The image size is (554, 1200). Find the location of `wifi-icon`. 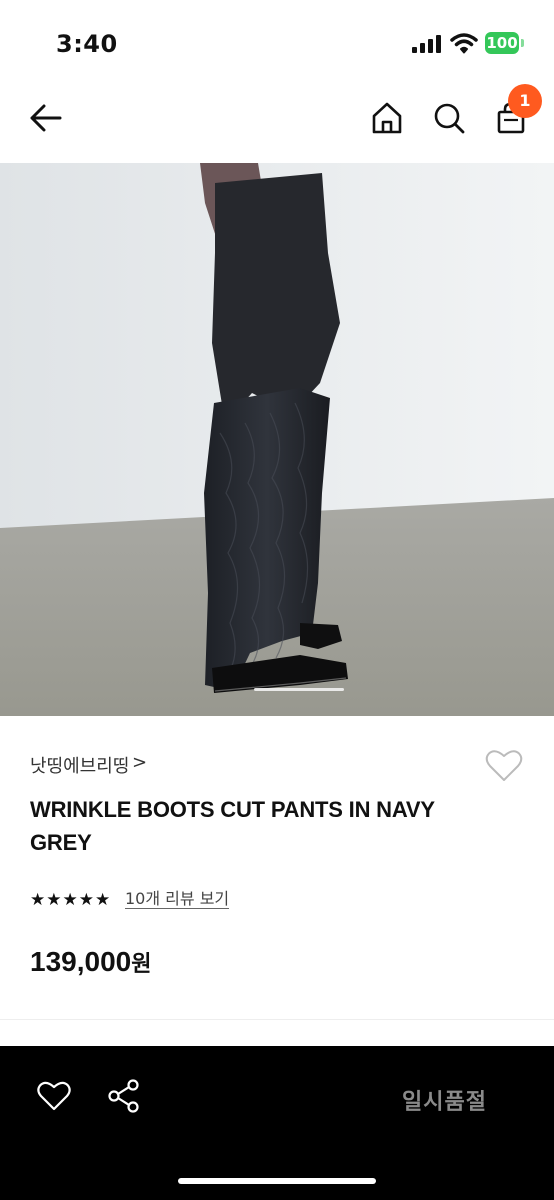

wifi-icon is located at coordinates (464, 43).